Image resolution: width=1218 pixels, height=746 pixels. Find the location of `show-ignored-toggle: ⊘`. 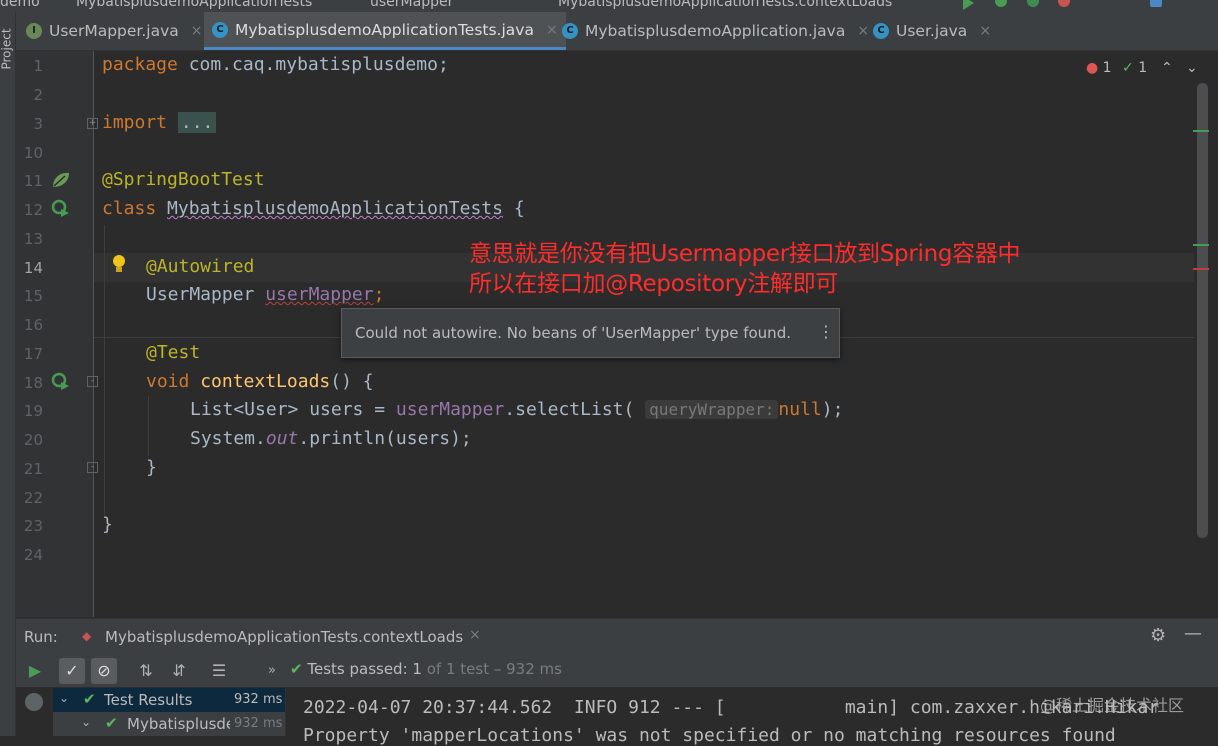

show-ignored-toggle: ⊘ is located at coordinates (104, 671).